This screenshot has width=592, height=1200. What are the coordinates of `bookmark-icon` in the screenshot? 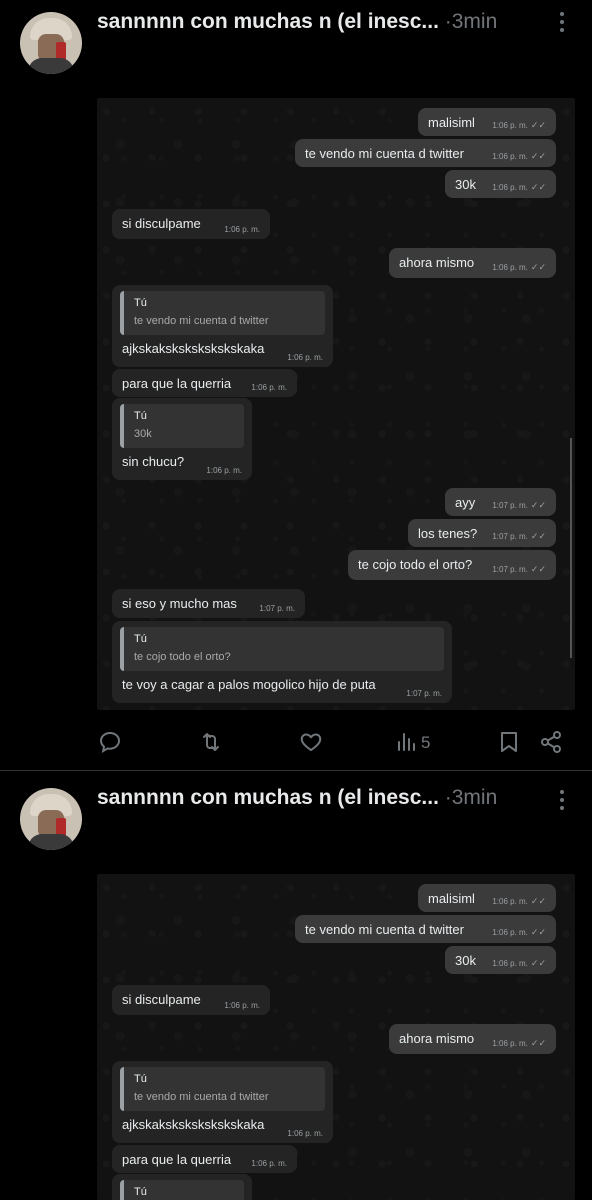 It's located at (509, 742).